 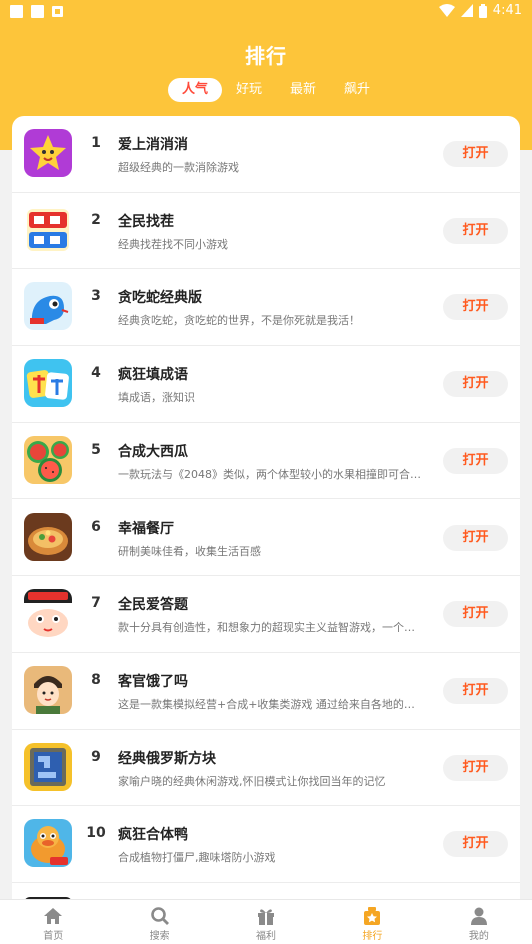 What do you see at coordinates (159, 936) in the screenshot?
I see `nav-label: 搜索` at bounding box center [159, 936].